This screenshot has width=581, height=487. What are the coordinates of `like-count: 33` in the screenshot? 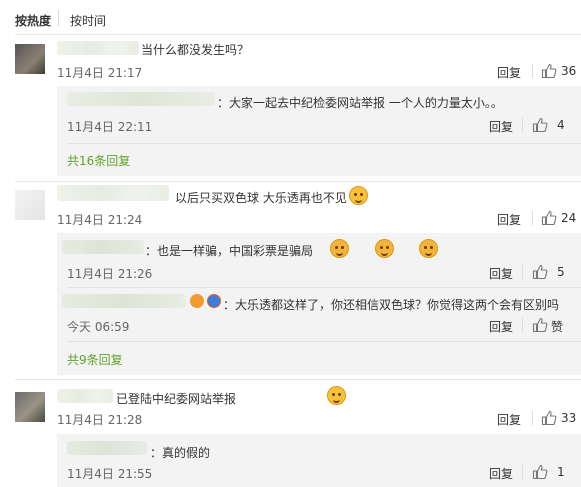 It's located at (569, 418).